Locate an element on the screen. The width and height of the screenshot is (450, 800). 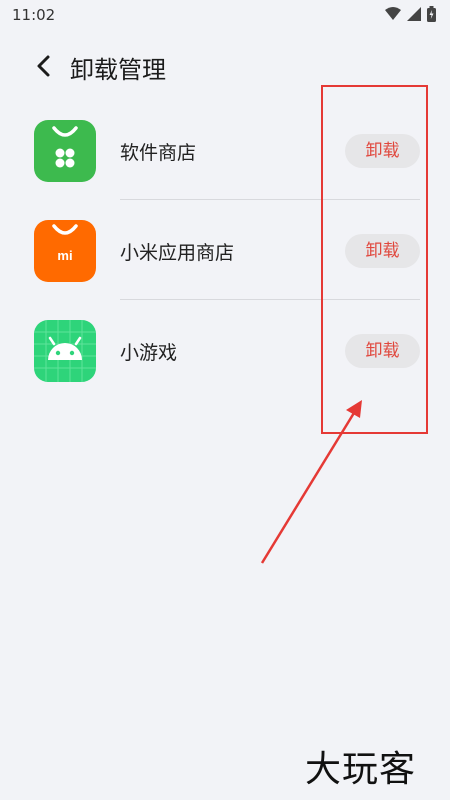
software-store-icon is located at coordinates (65, 151).